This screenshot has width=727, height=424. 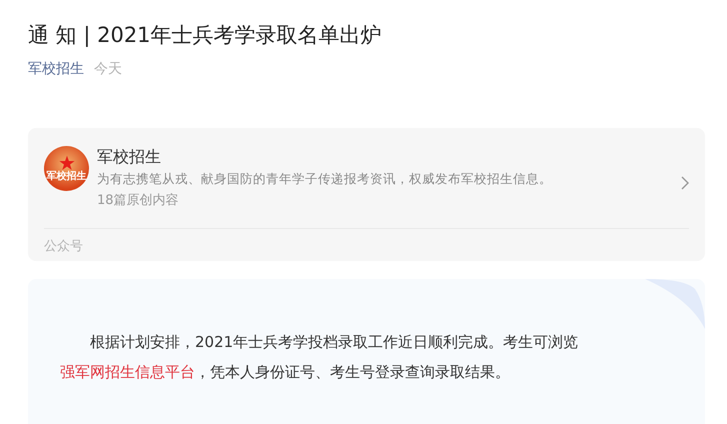 What do you see at coordinates (56, 69) in the screenshot?
I see `author-link: 军校招生` at bounding box center [56, 69].